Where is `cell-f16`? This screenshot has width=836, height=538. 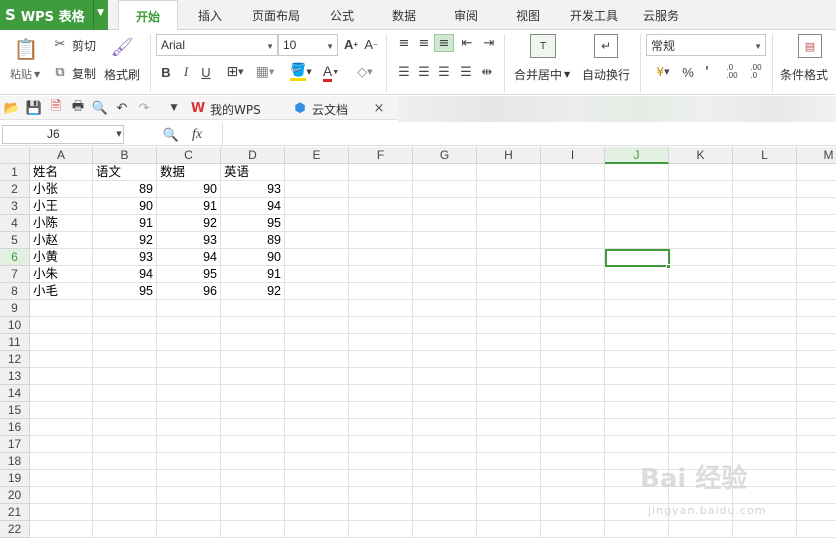 cell-f16 is located at coordinates (381, 427).